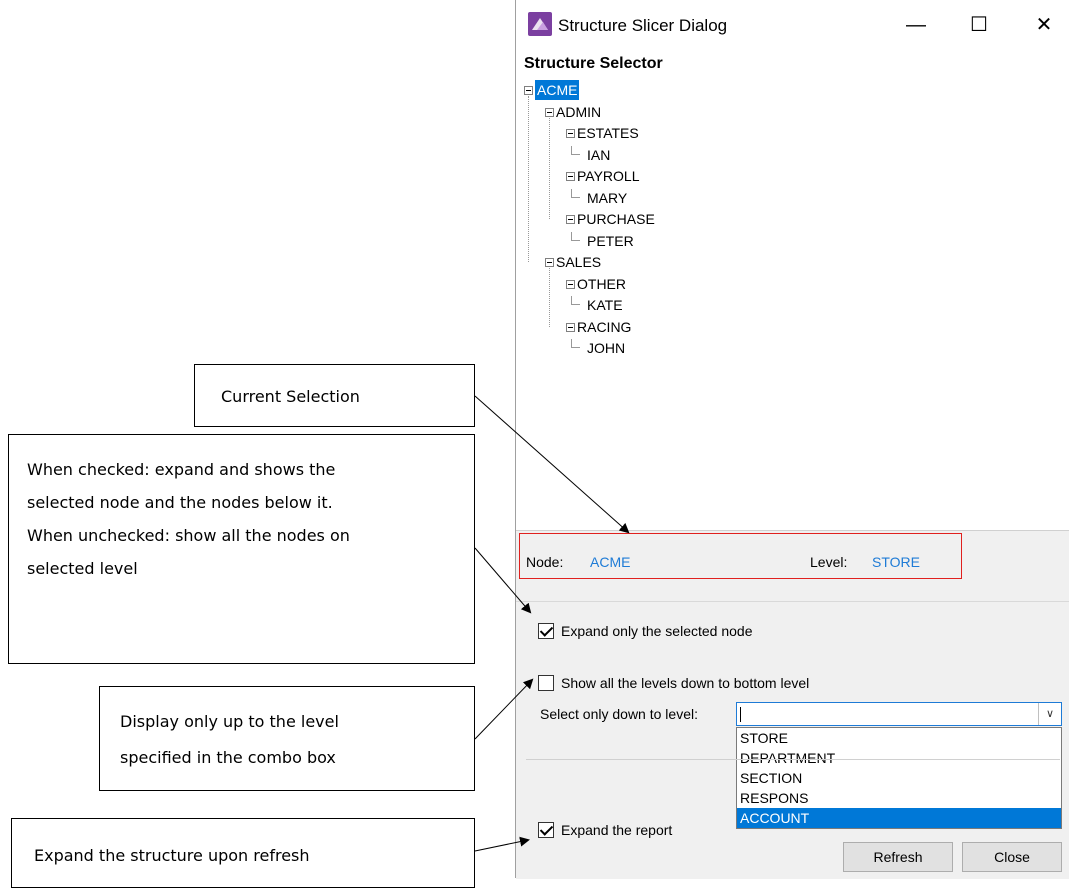 The image size is (1069, 888). I want to click on callout-arrows, so click(552, 623).